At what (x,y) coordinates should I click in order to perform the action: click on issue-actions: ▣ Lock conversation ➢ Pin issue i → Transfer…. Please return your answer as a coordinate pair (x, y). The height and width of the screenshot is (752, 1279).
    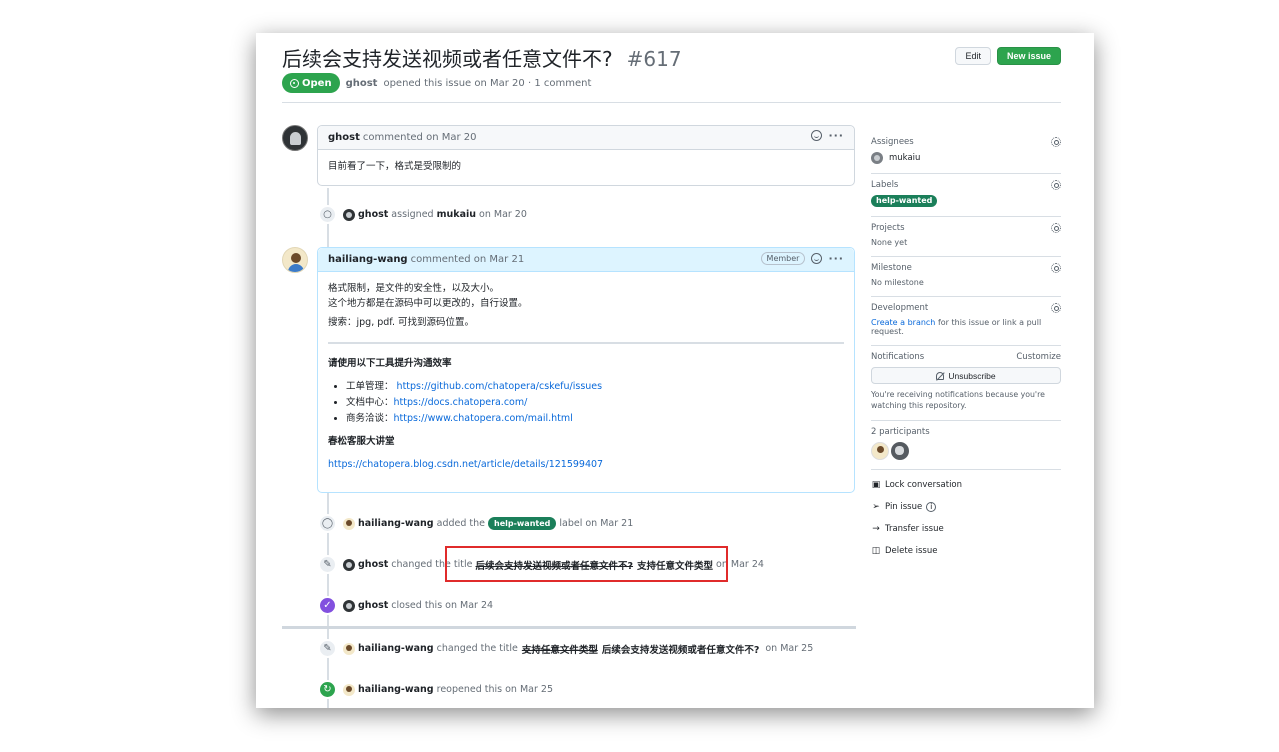
    Looking at the image, I should click on (966, 516).